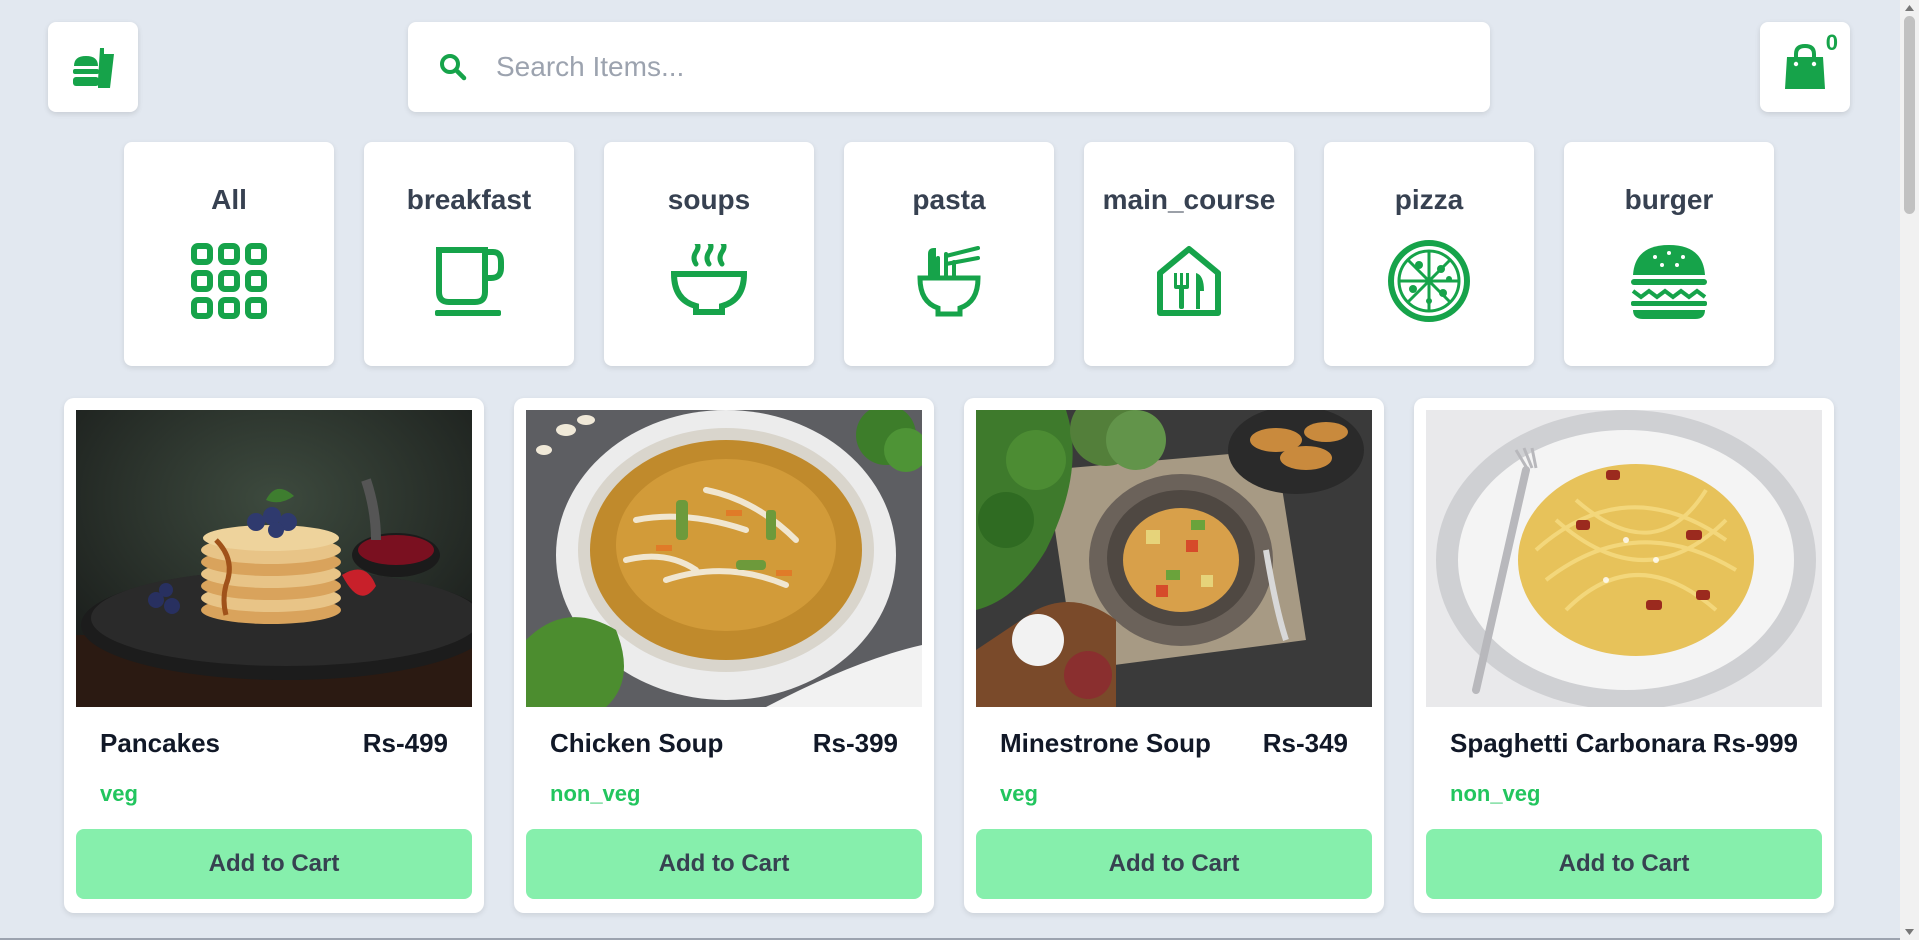 Image resolution: width=1919 pixels, height=940 pixels. I want to click on product-name: Minestrone Soup, so click(1105, 743).